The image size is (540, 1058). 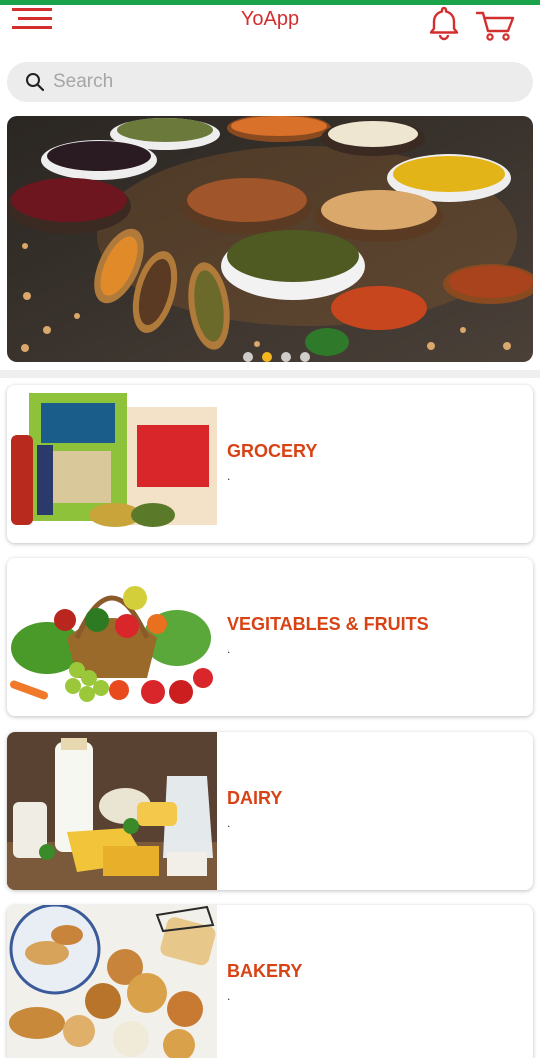 I want to click on category-card-vegitables-fruits: VEGITABLES & FRUITS ., so click(x=270, y=637).